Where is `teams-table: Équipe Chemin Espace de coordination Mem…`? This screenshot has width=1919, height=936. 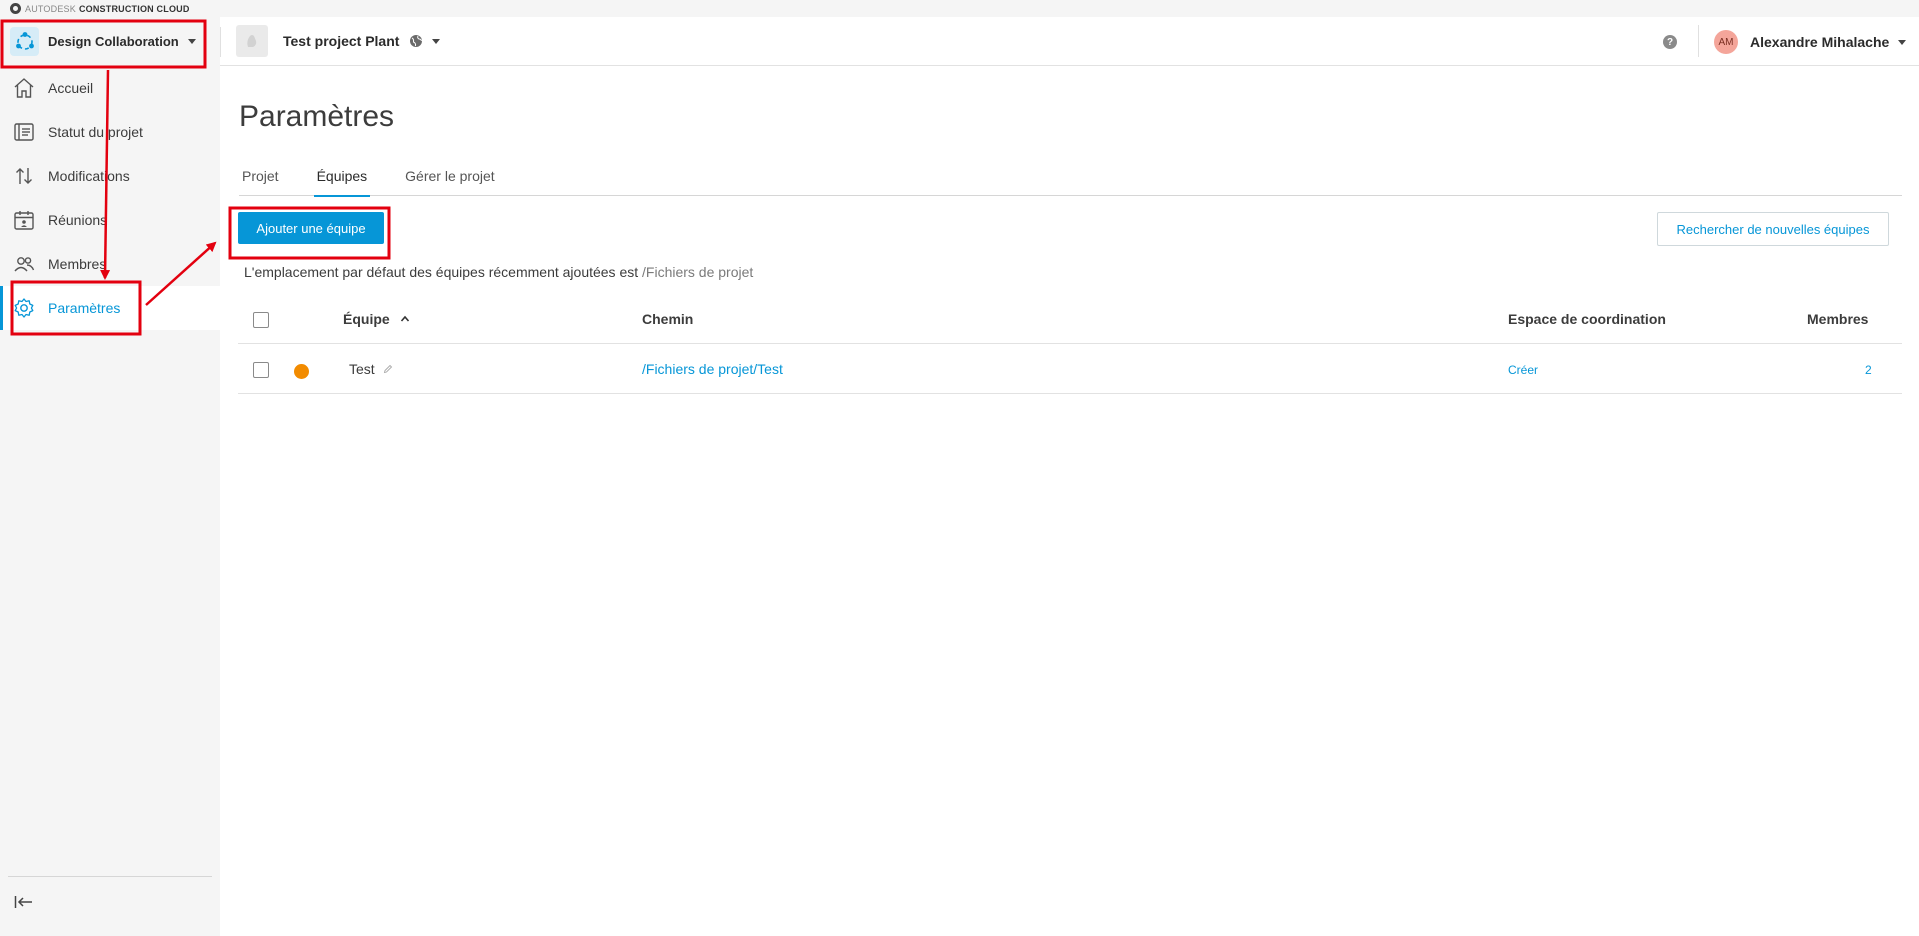
teams-table: Équipe Chemin Espace de coordination Mem… is located at coordinates (1070, 344).